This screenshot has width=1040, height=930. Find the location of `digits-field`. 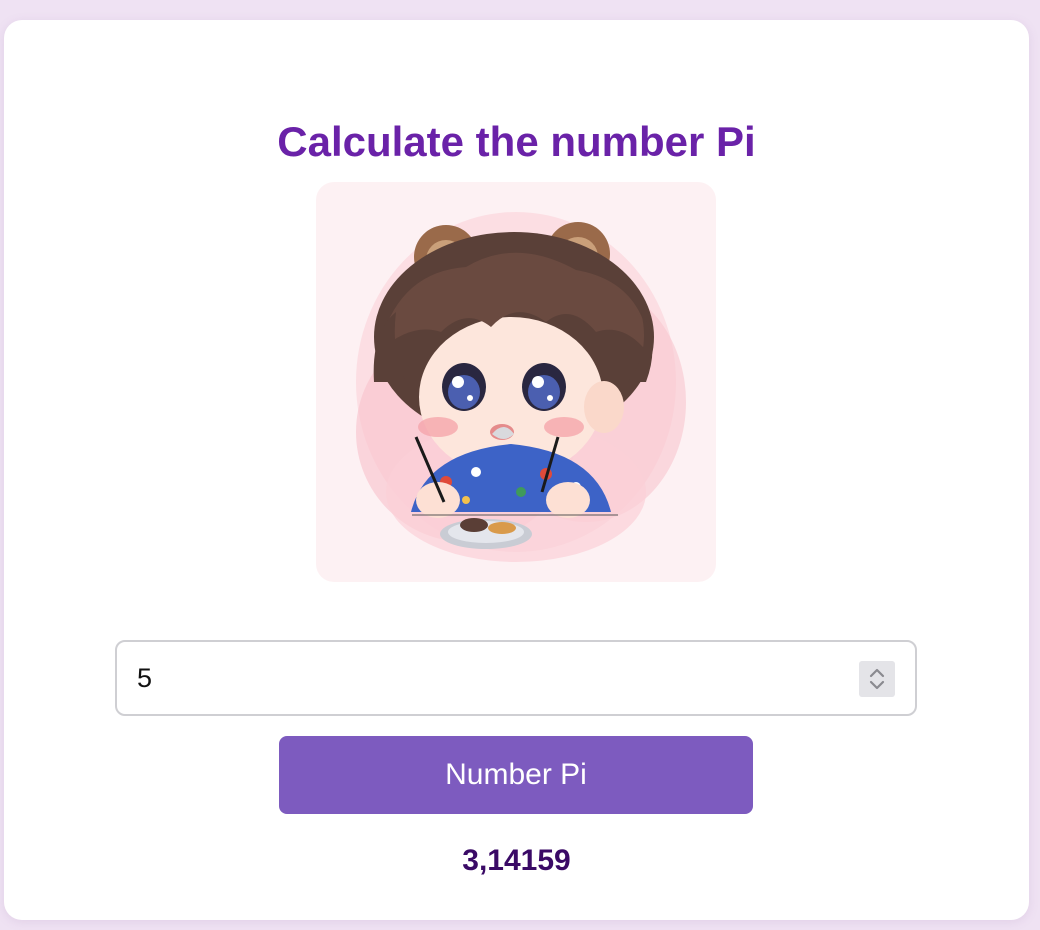

digits-field is located at coordinates (516, 678).